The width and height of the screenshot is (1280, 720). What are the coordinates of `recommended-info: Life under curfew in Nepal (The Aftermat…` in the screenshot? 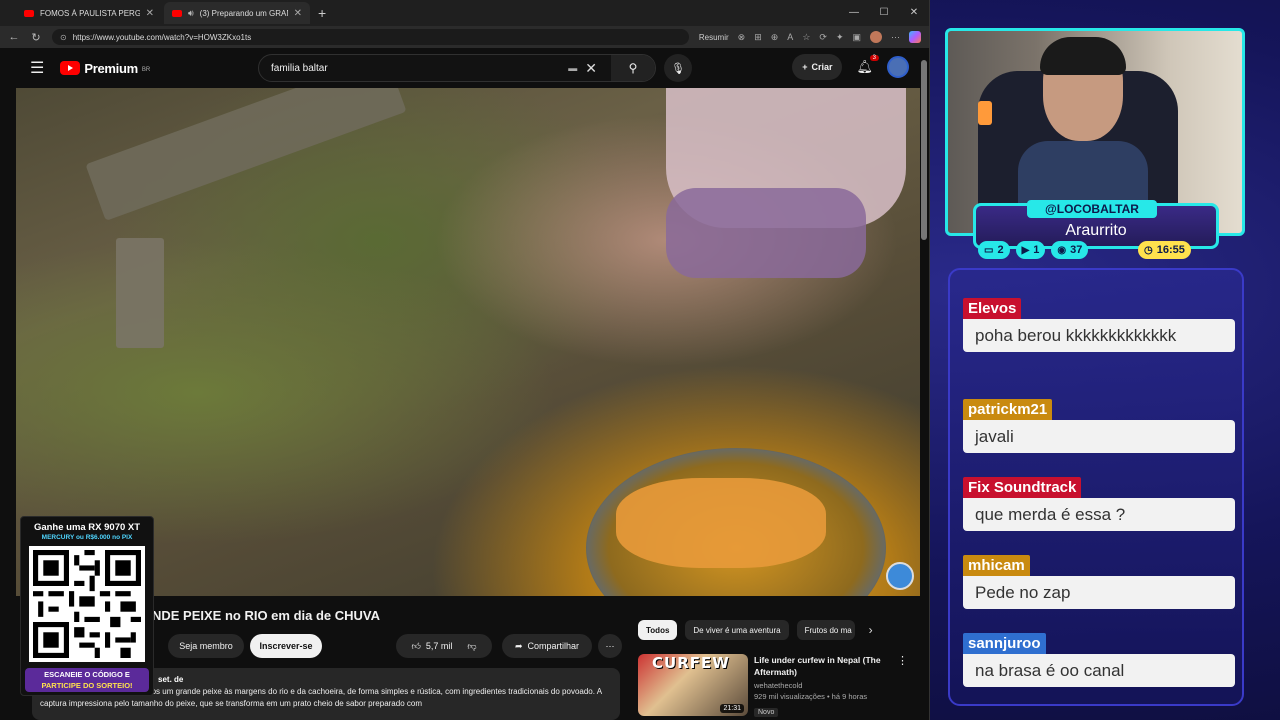 It's located at (822, 686).